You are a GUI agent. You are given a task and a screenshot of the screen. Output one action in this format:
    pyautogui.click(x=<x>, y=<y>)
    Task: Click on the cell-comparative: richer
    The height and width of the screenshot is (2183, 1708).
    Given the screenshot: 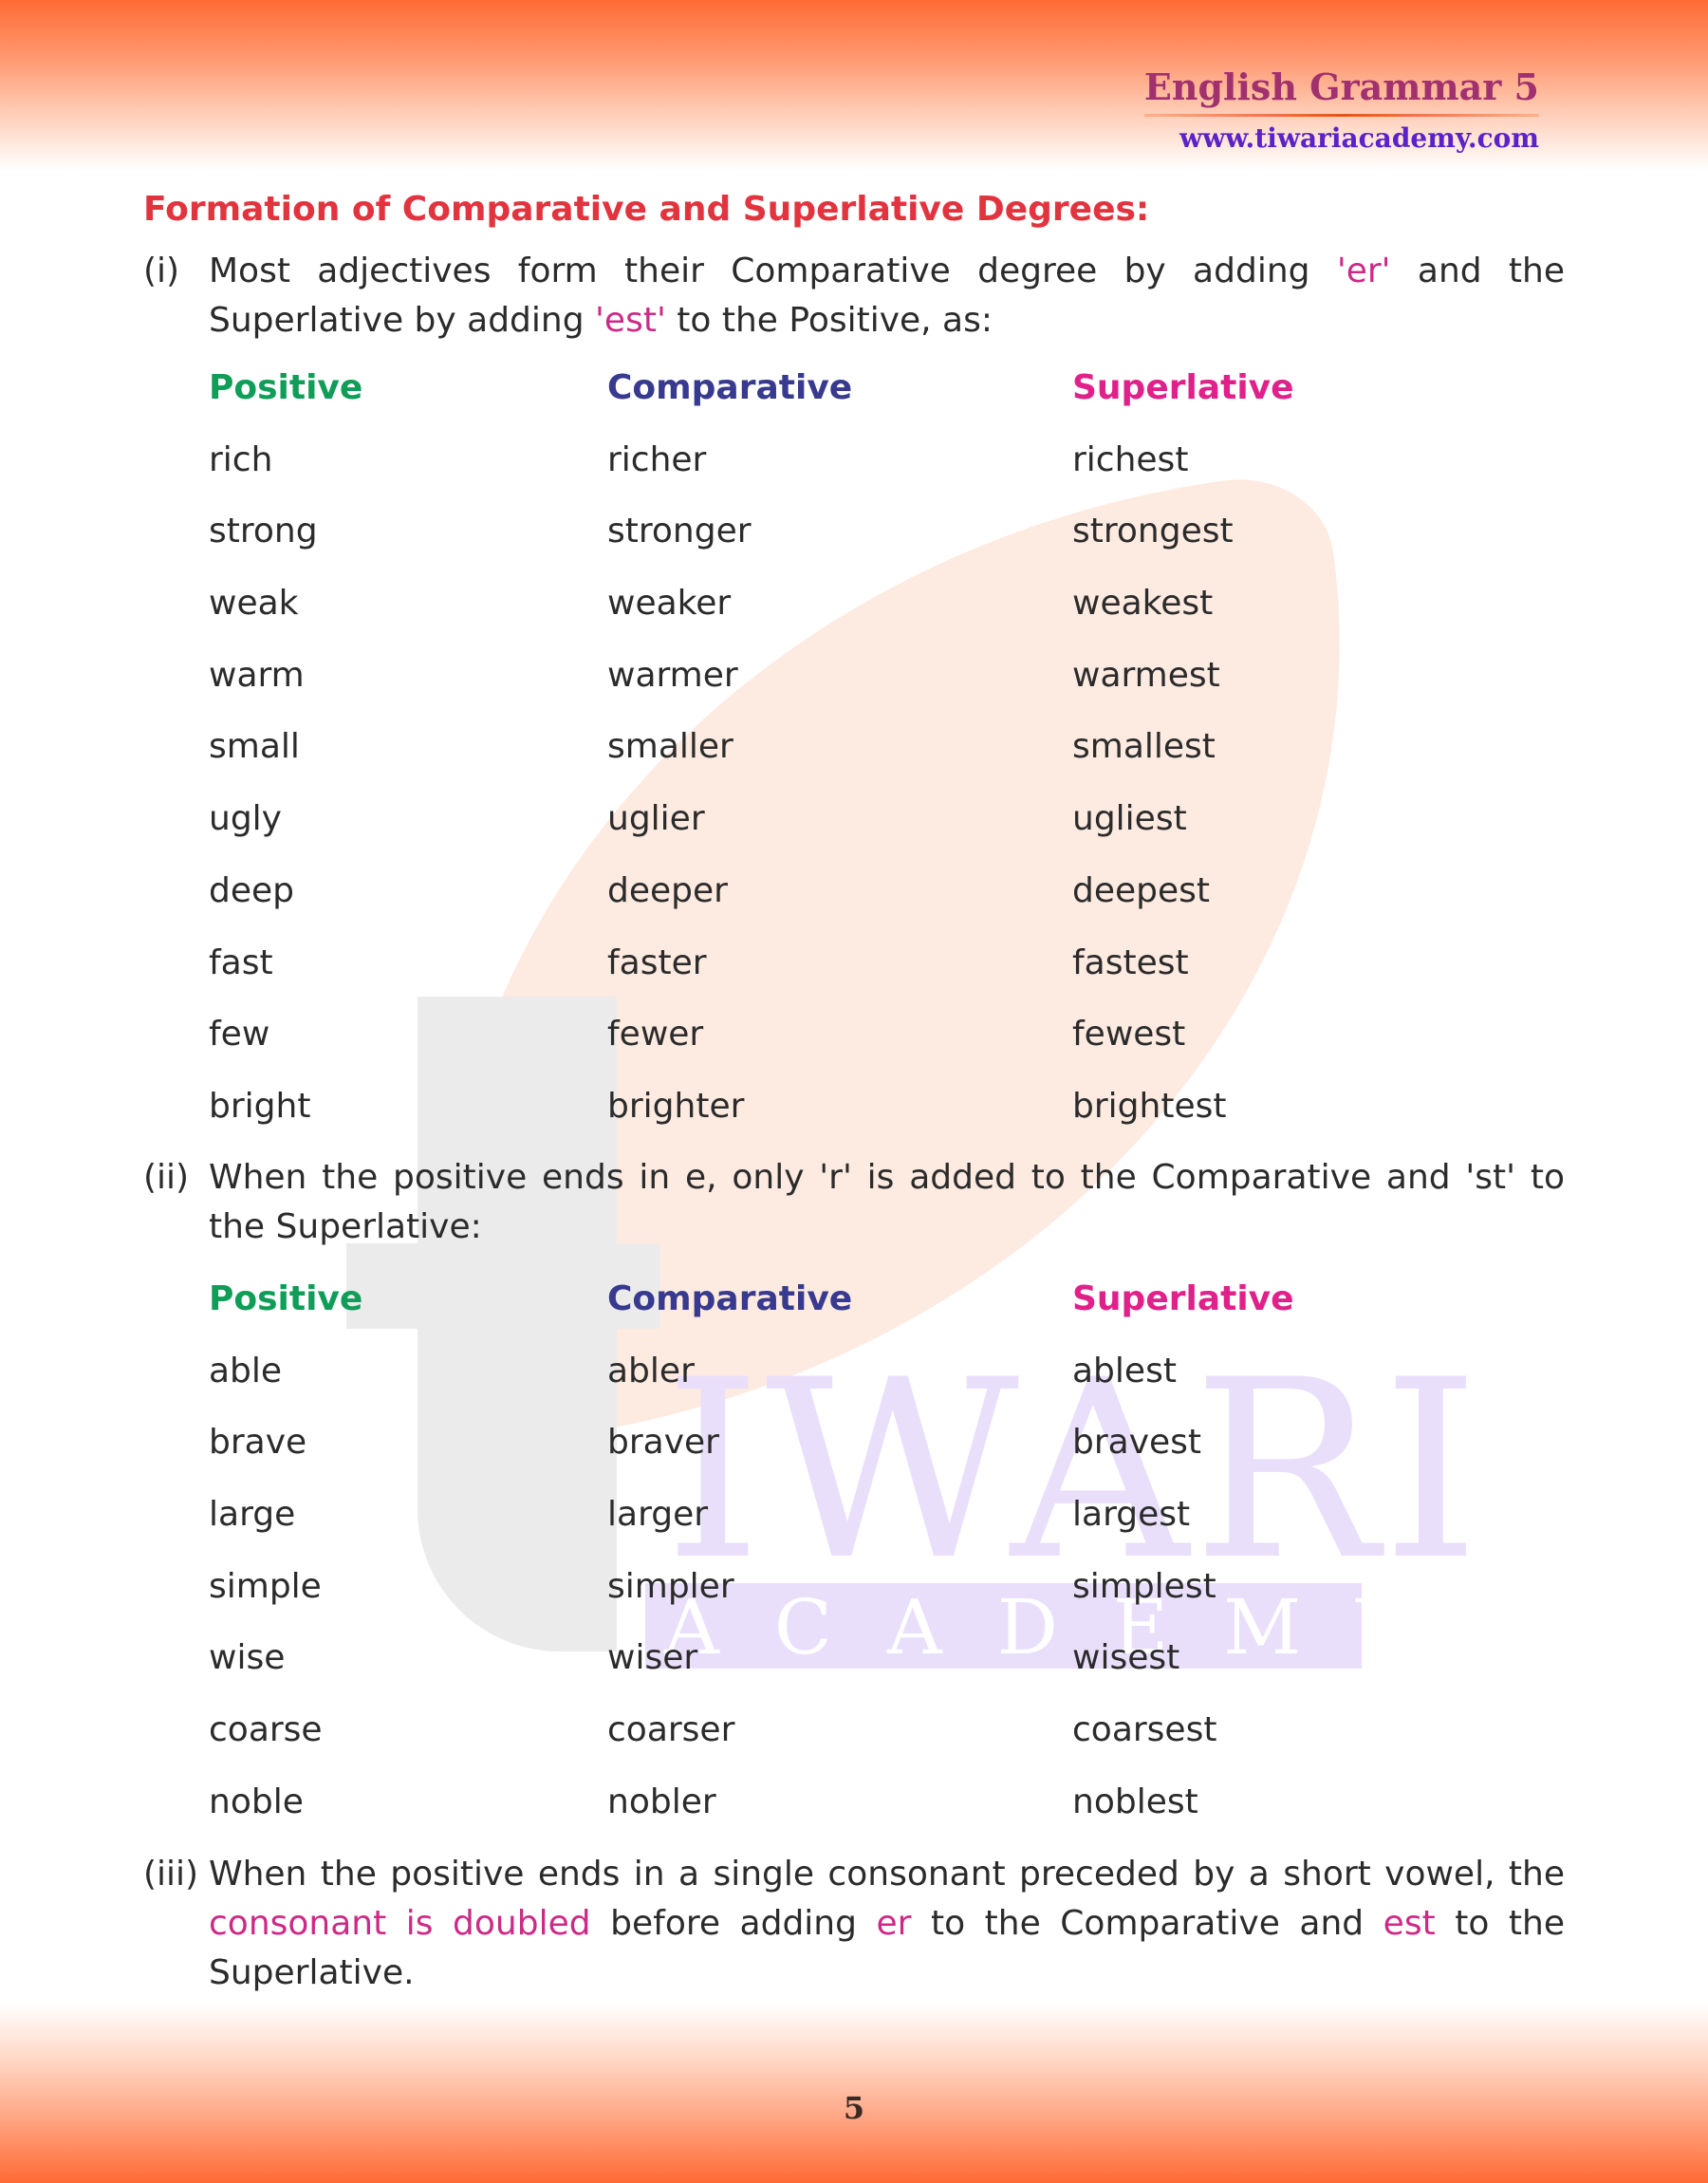 What is the action you would take?
    pyautogui.click(x=657, y=459)
    